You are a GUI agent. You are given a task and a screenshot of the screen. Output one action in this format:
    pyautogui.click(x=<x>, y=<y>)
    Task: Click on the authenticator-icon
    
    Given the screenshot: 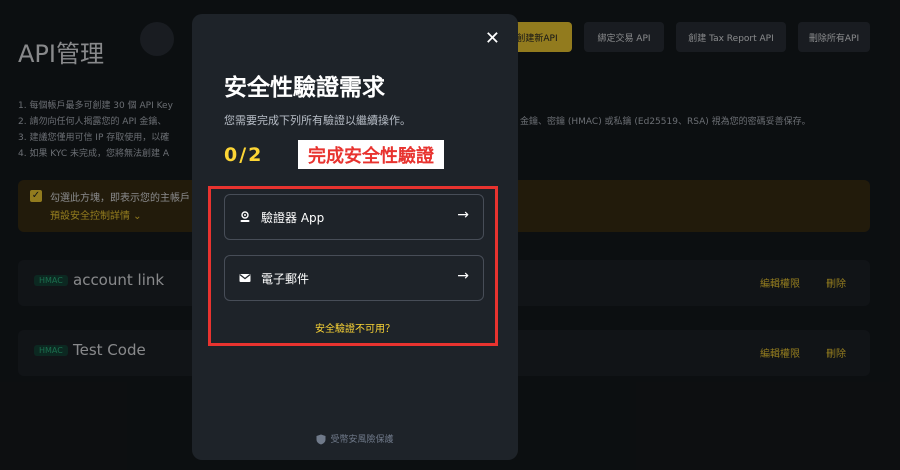 What is the action you would take?
    pyautogui.click(x=245, y=216)
    